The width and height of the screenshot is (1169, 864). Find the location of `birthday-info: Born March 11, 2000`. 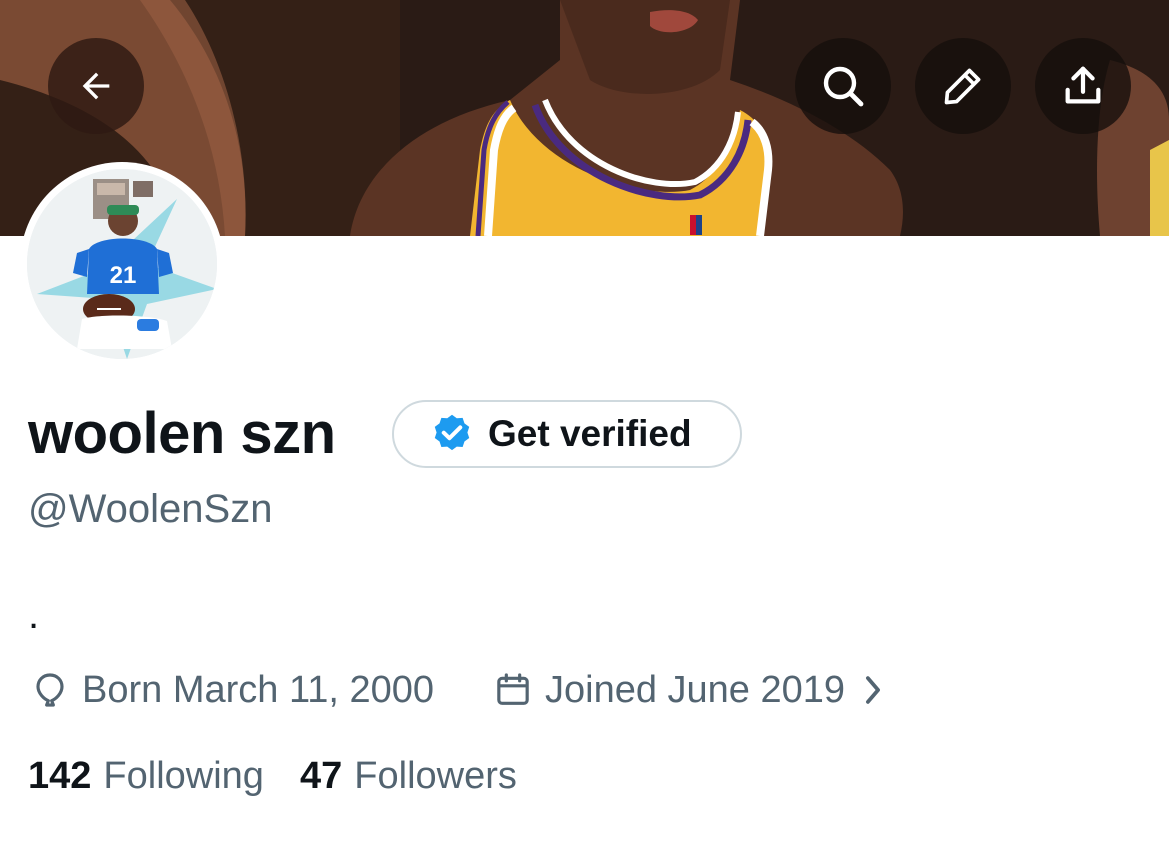

birthday-info: Born March 11, 2000 is located at coordinates (232, 690).